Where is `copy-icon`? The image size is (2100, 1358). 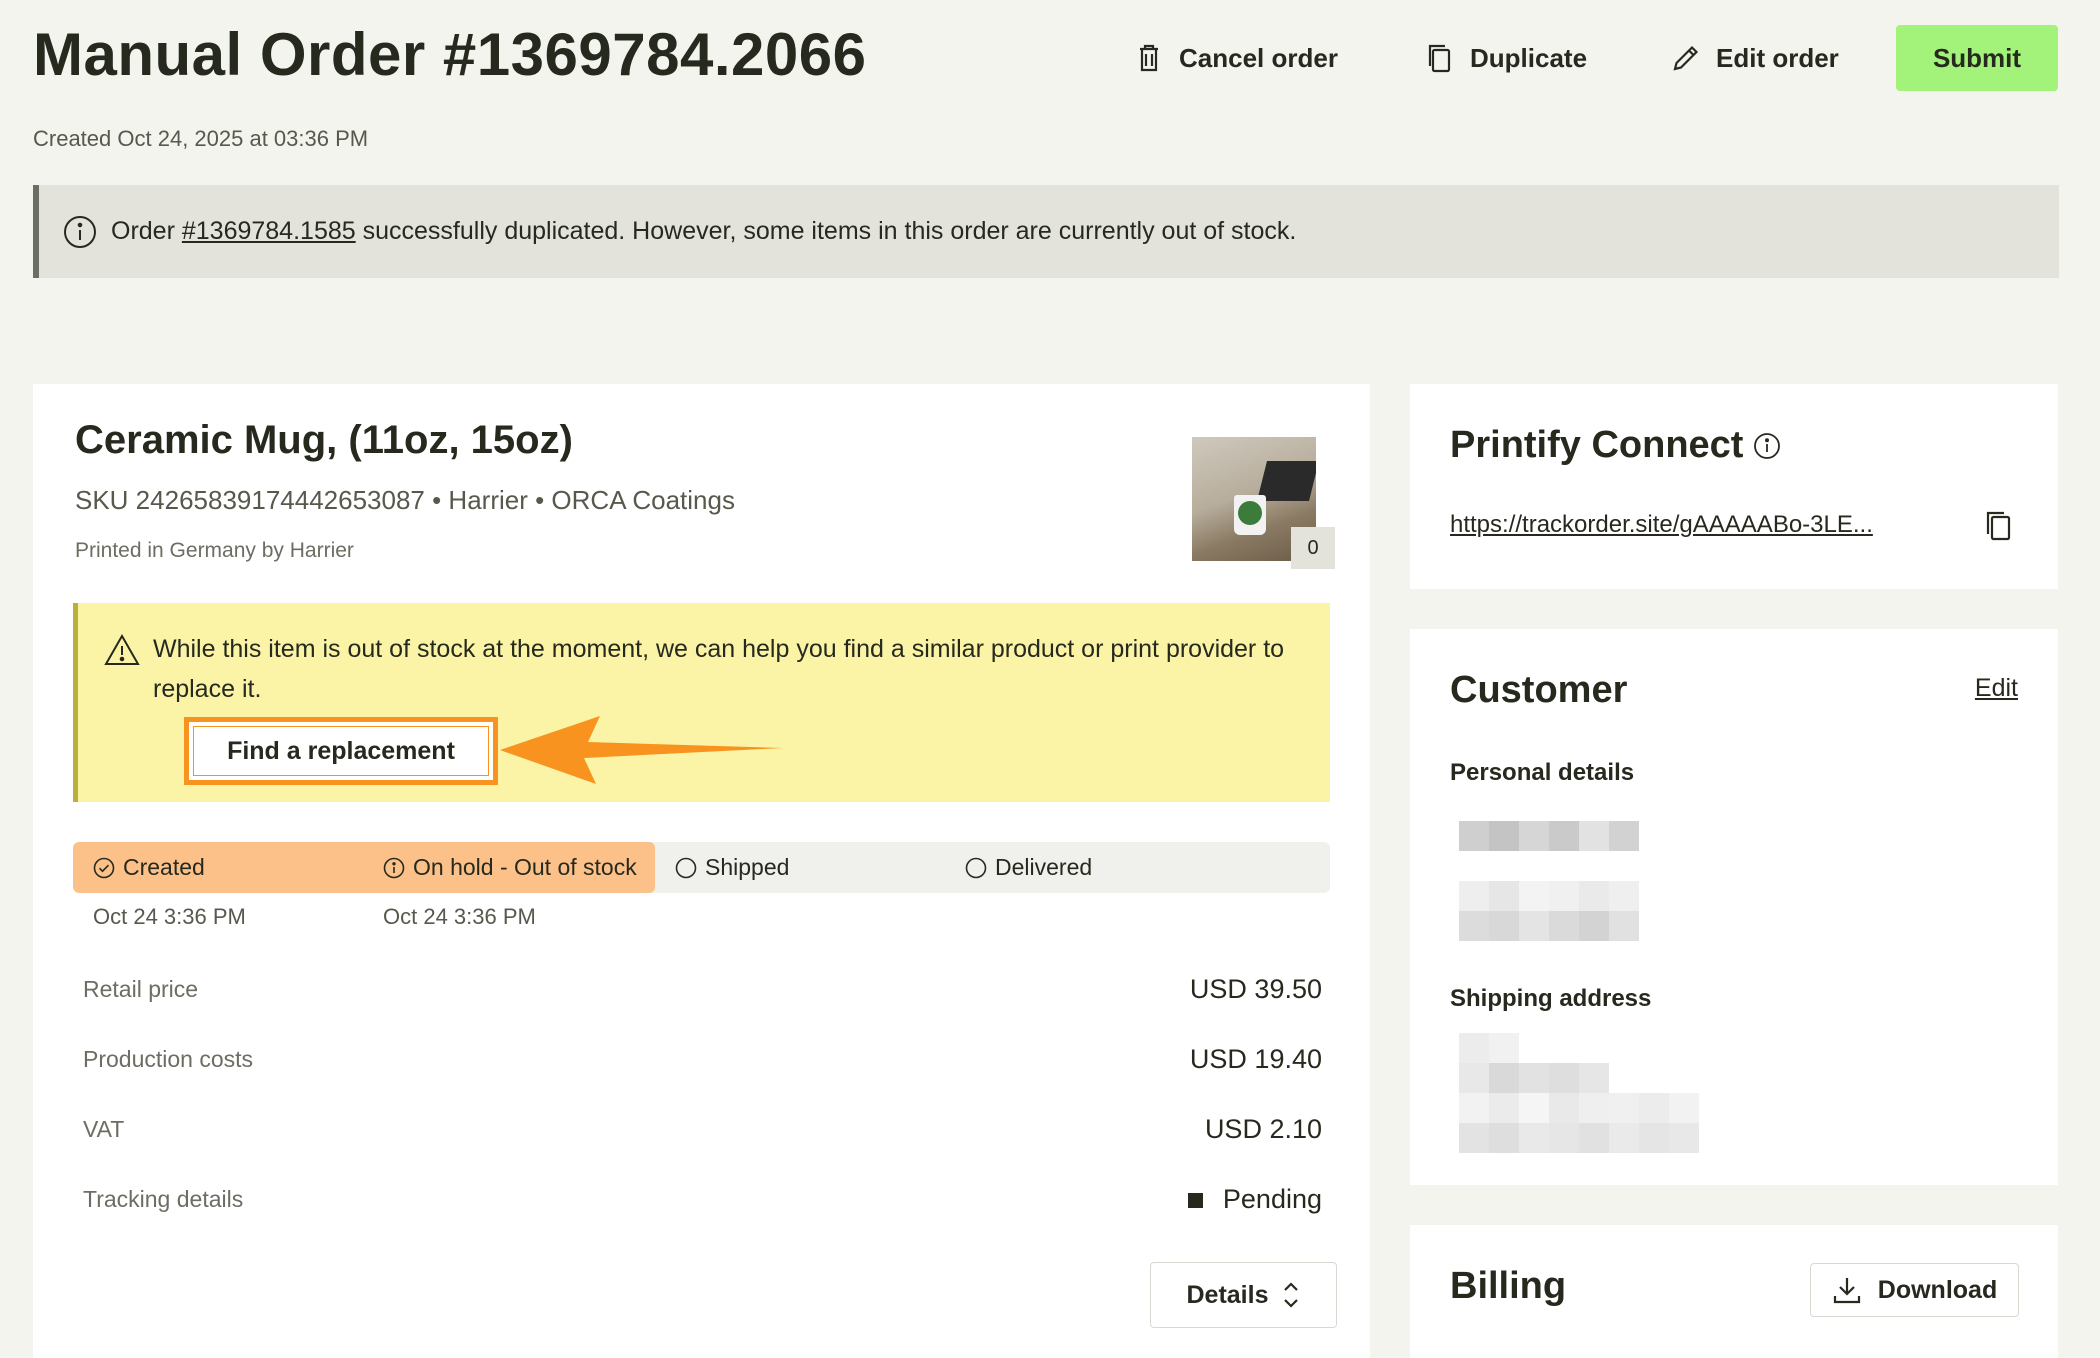 copy-icon is located at coordinates (1999, 526).